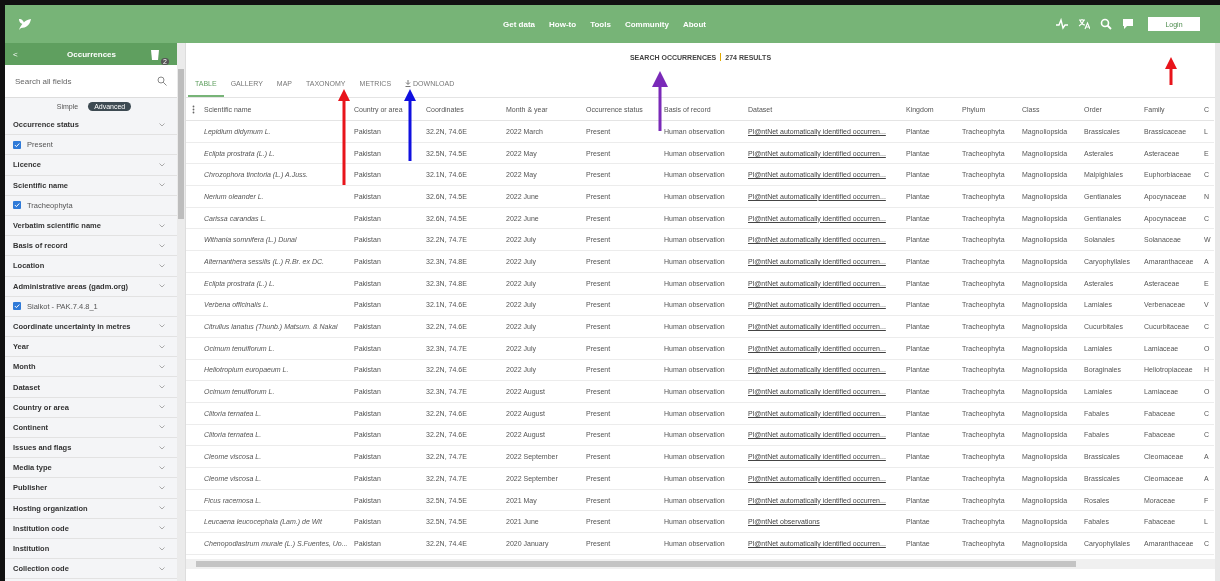 The width and height of the screenshot is (1220, 581). I want to click on search-input: Search all fields, so click(84, 81).